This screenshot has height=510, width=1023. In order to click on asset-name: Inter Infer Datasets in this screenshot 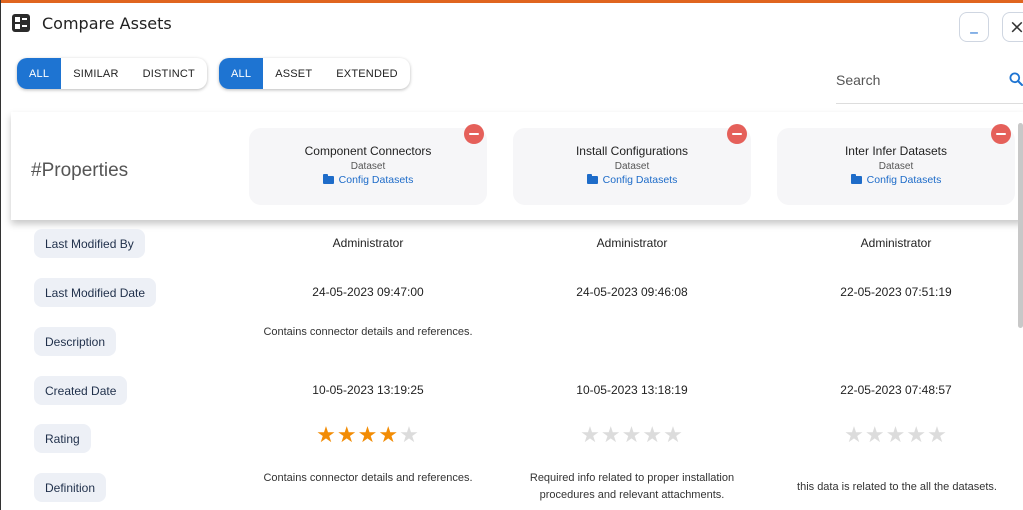, I will do `click(896, 151)`.